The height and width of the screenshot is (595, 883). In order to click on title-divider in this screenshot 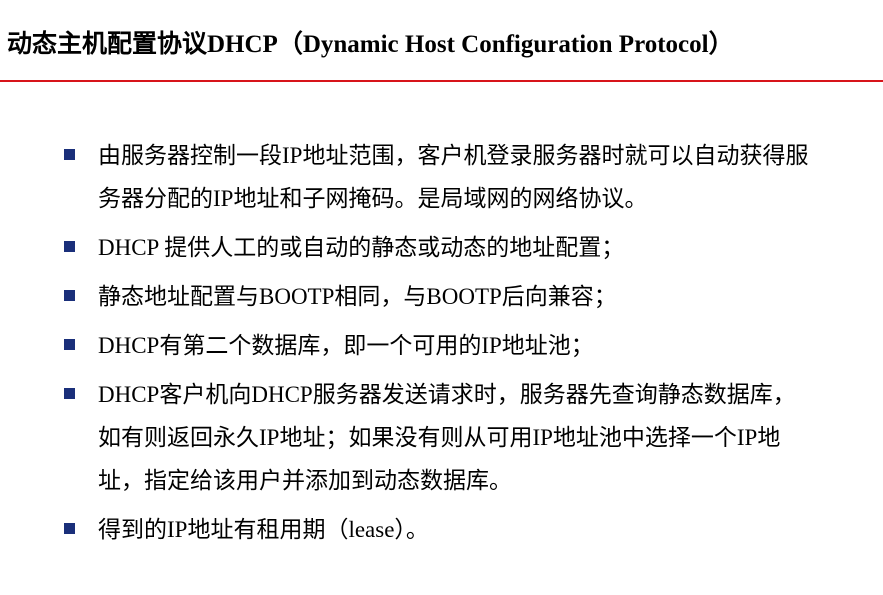, I will do `click(441, 81)`.